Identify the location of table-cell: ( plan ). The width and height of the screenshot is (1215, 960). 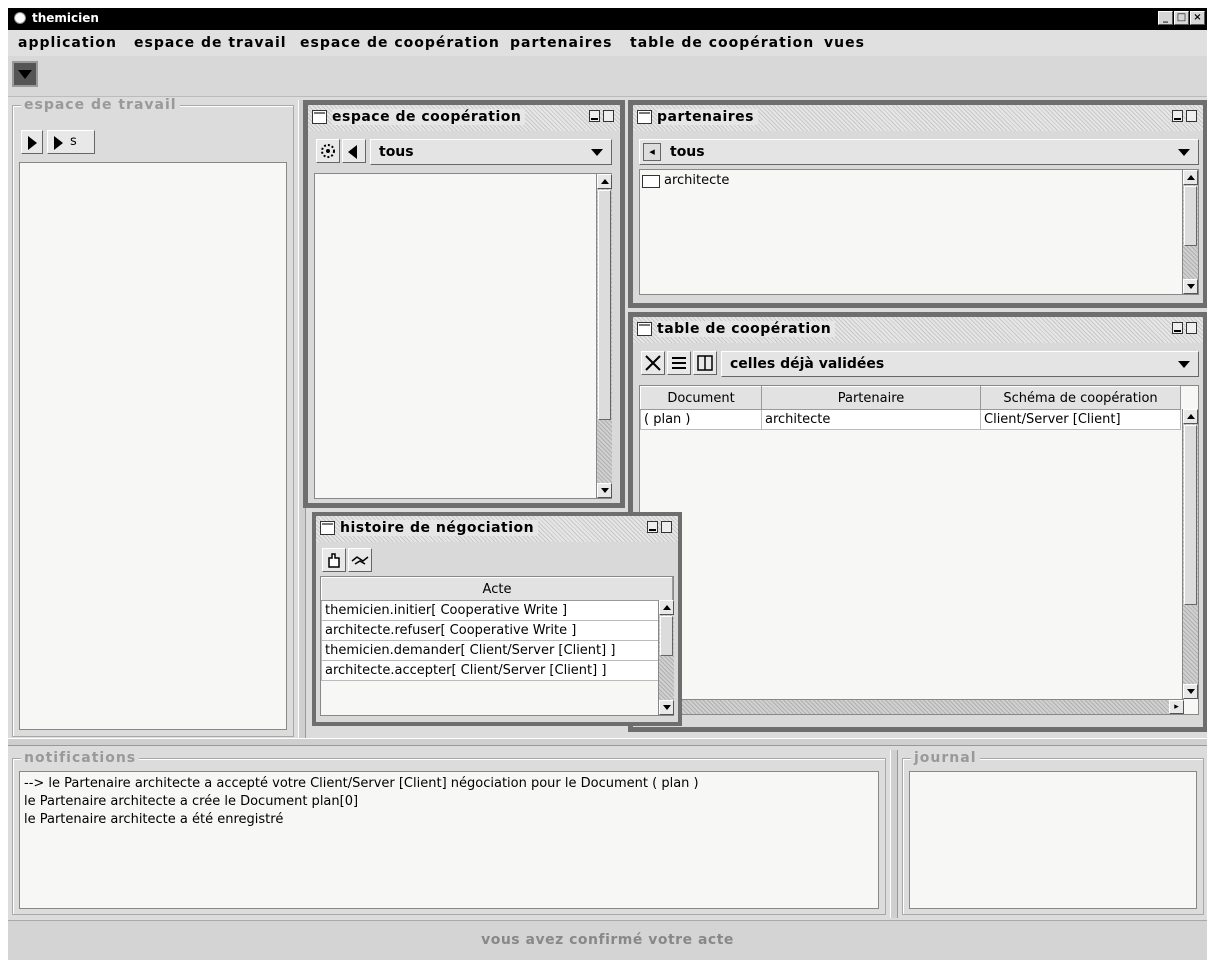
(701, 419).